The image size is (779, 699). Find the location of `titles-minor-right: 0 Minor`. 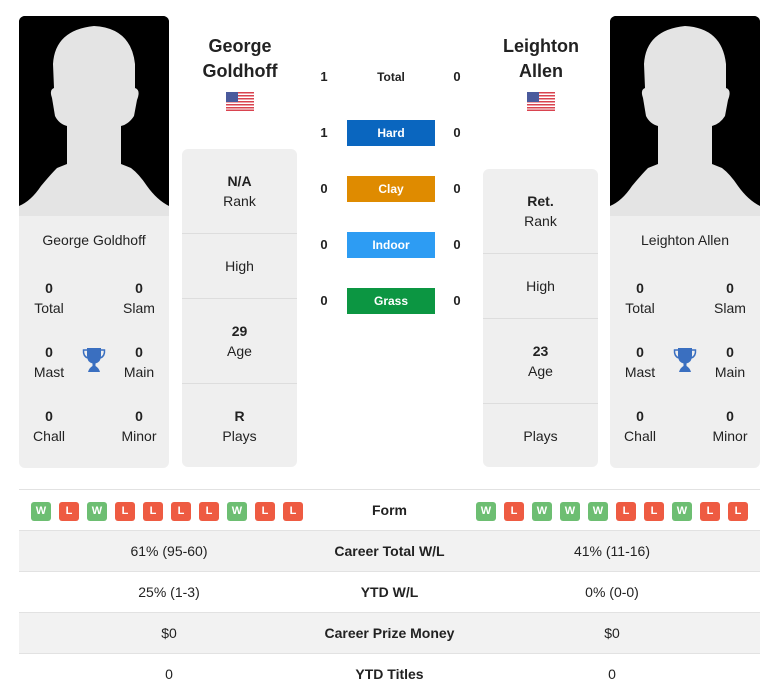

titles-minor-right: 0 Minor is located at coordinates (730, 426).